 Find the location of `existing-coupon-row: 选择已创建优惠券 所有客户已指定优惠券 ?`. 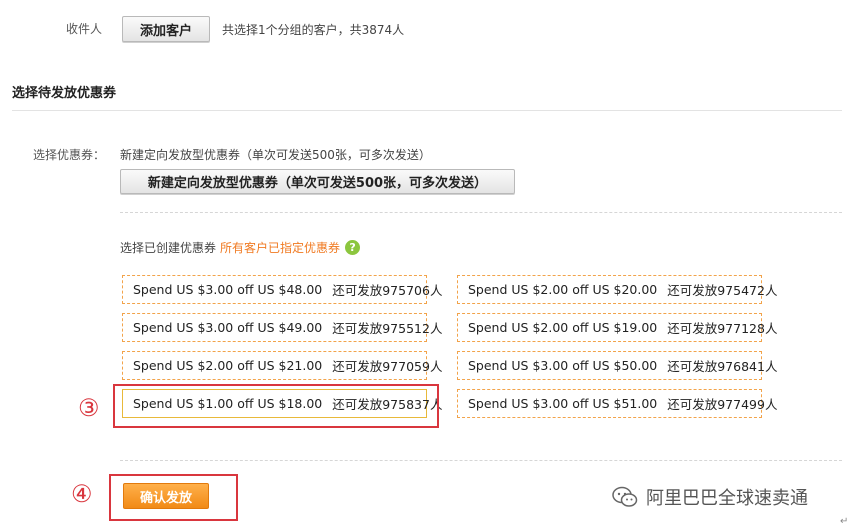

existing-coupon-row: 选择已创建优惠券 所有客户已指定优惠券 ? is located at coordinates (240, 247).